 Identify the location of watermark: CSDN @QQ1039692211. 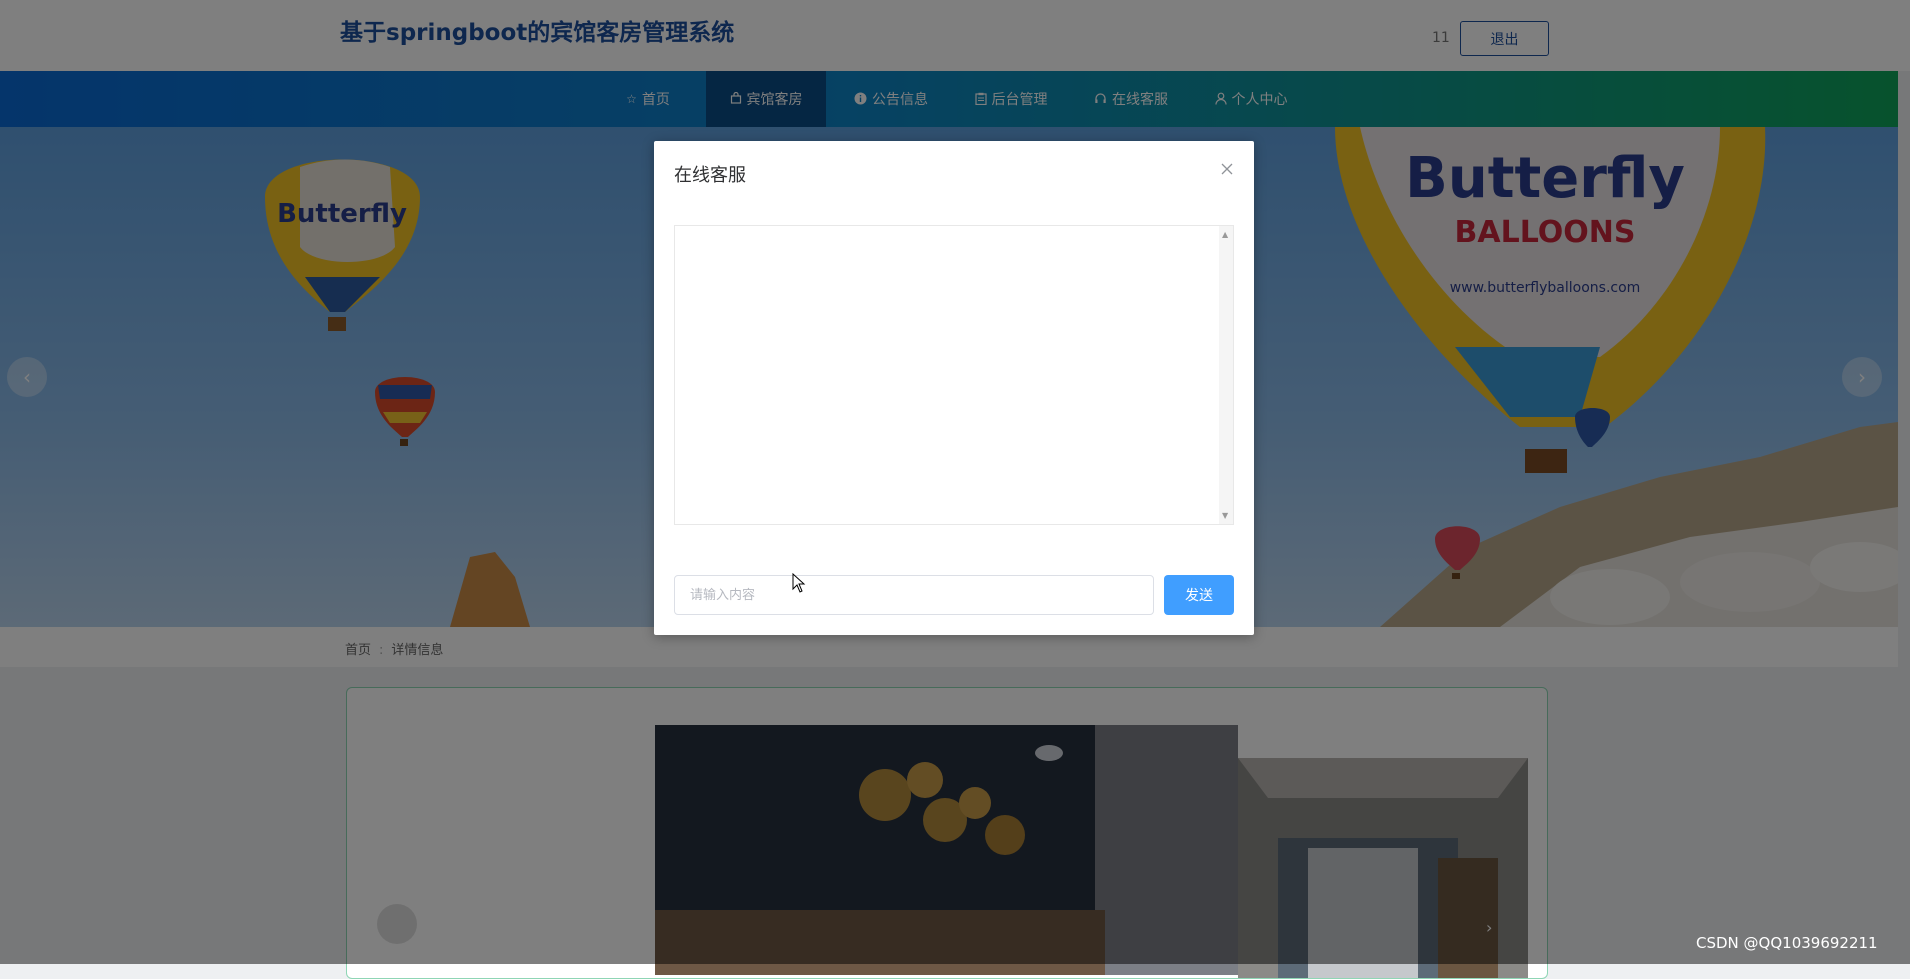
(1787, 943).